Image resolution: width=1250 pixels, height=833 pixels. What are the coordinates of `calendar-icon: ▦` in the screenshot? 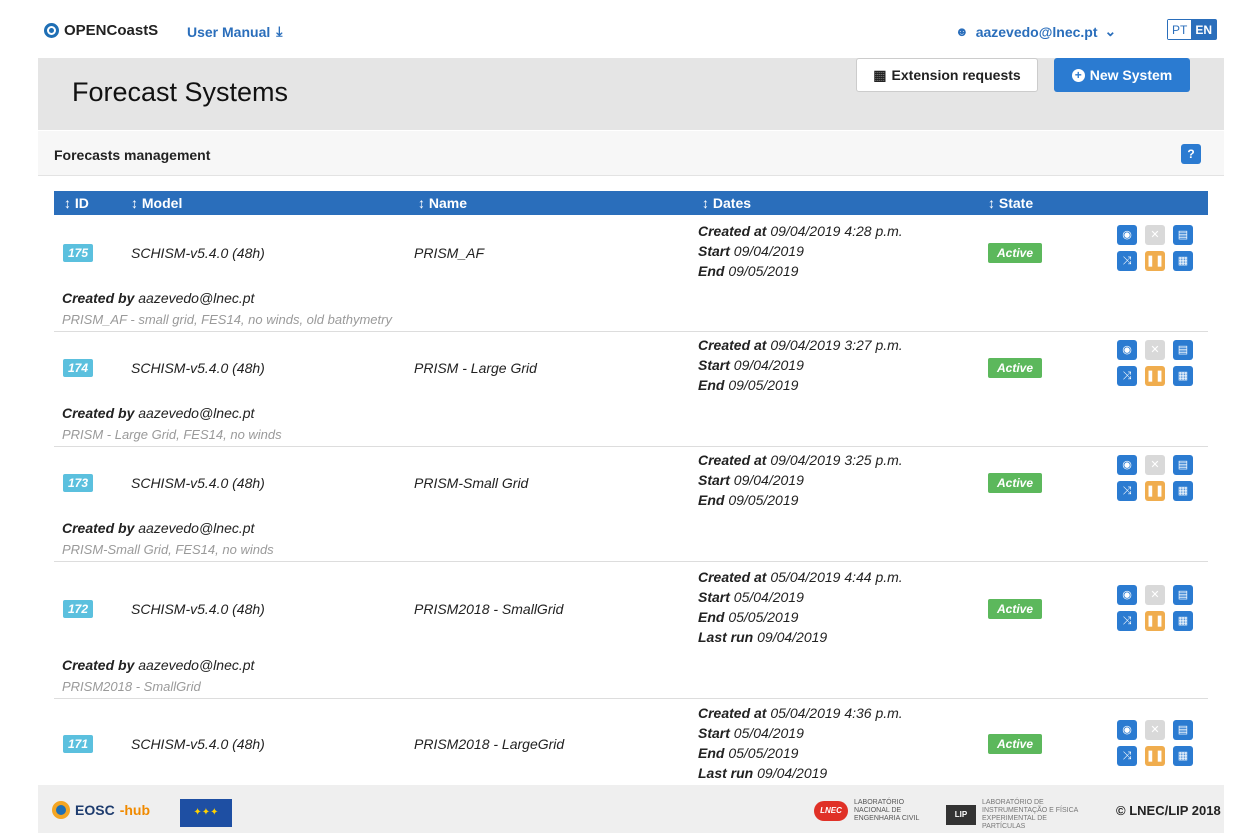 It's located at (1183, 491).